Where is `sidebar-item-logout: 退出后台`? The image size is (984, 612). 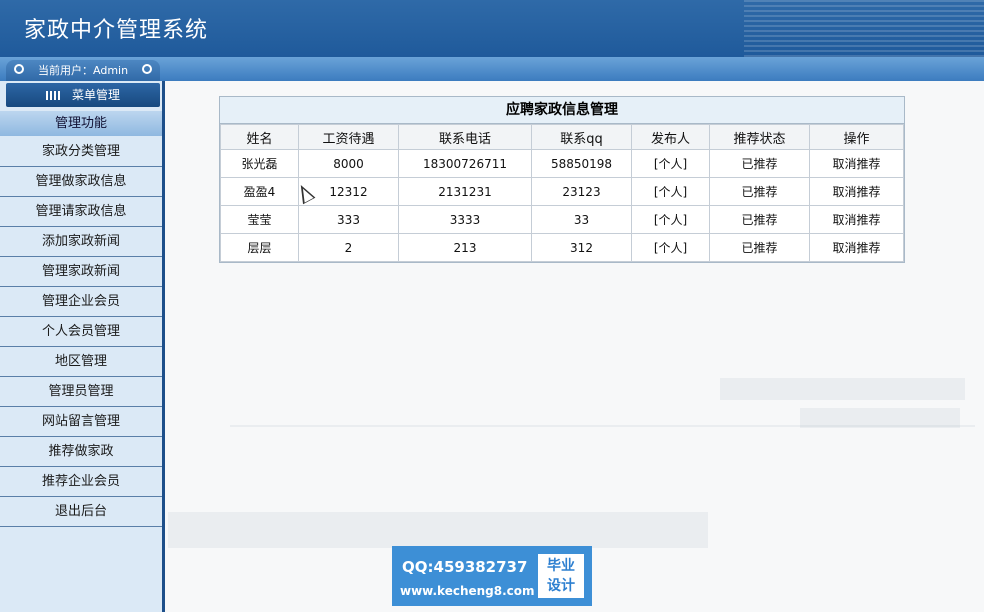
sidebar-item-logout: 退出后台 is located at coordinates (81, 512).